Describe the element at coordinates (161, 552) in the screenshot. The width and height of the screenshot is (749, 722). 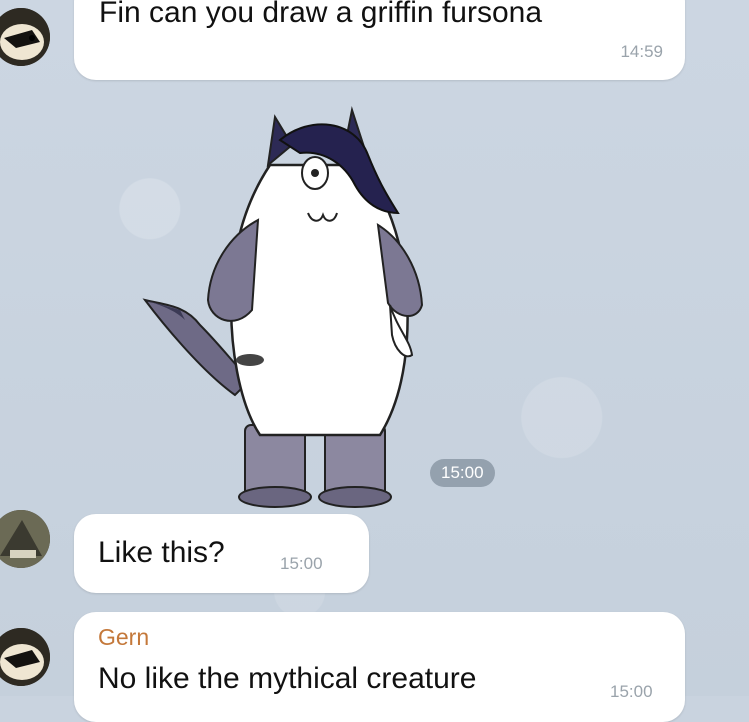
I see `message-text: Like this?` at that location.